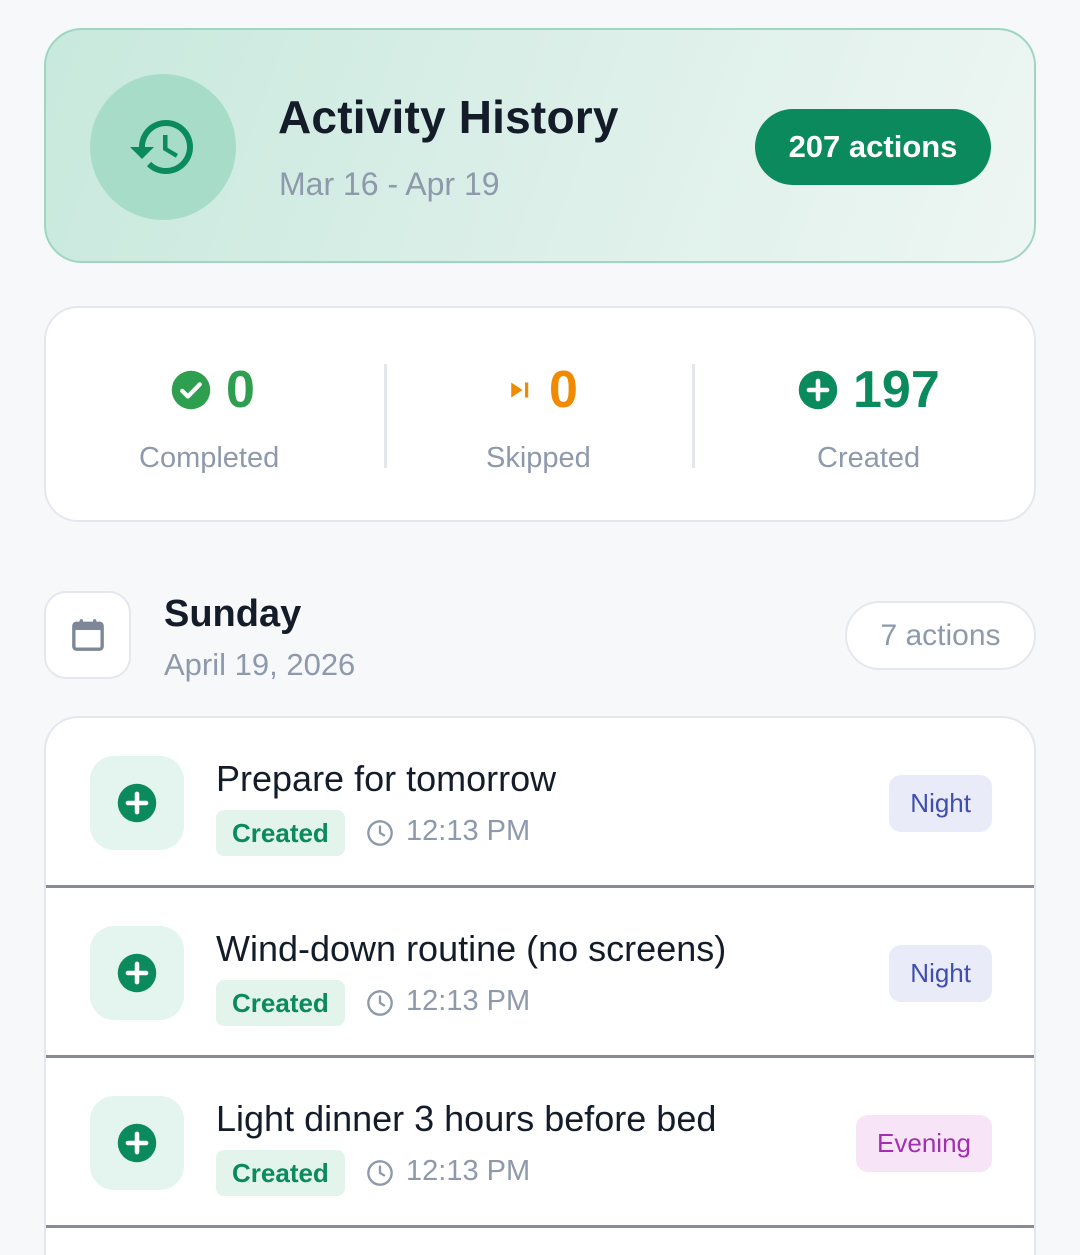  I want to click on completed-count: 0, so click(240, 390).